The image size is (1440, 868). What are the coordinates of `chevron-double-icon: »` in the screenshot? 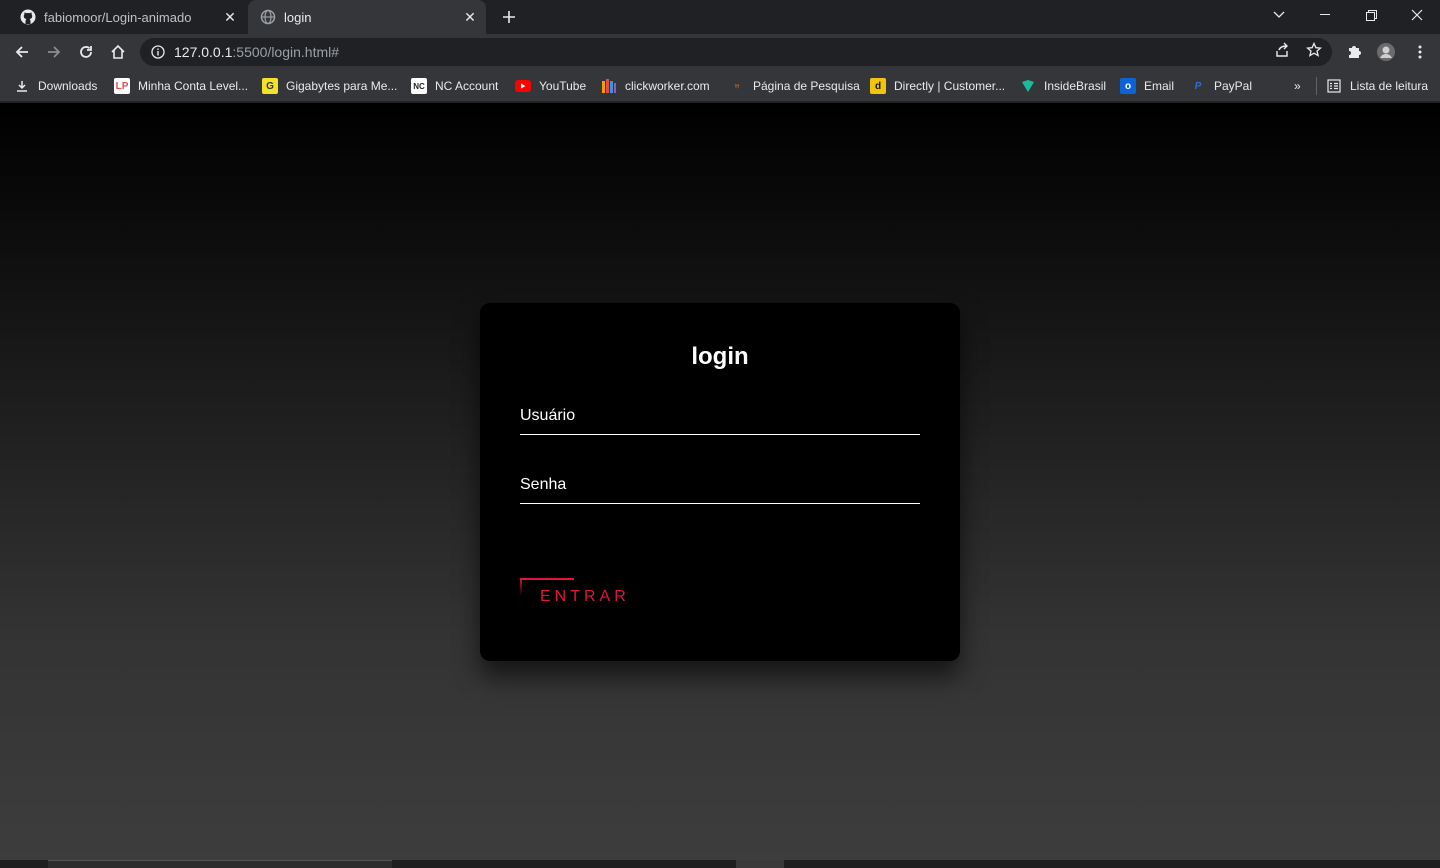 It's located at (1297, 86).